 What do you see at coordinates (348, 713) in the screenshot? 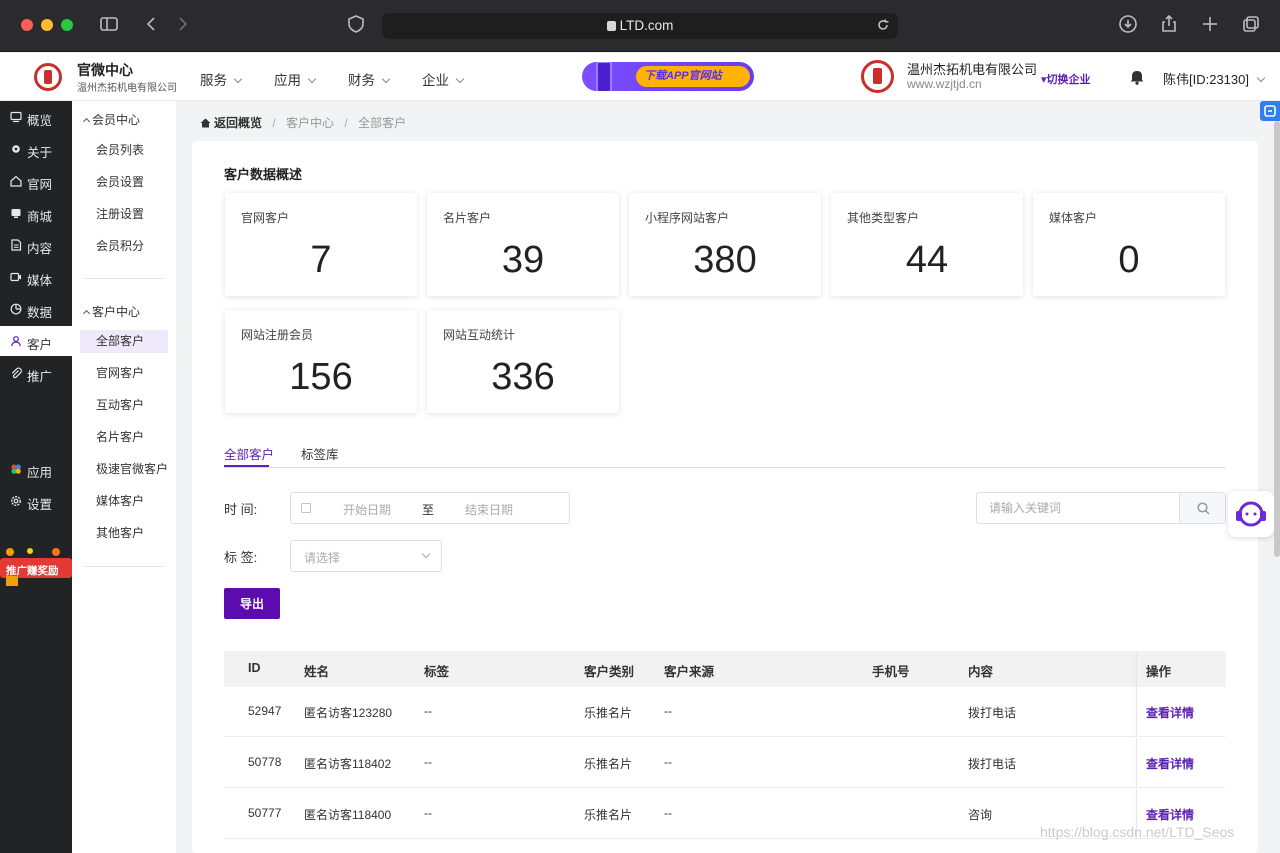
I see `cell-name: 匿名访客123280` at bounding box center [348, 713].